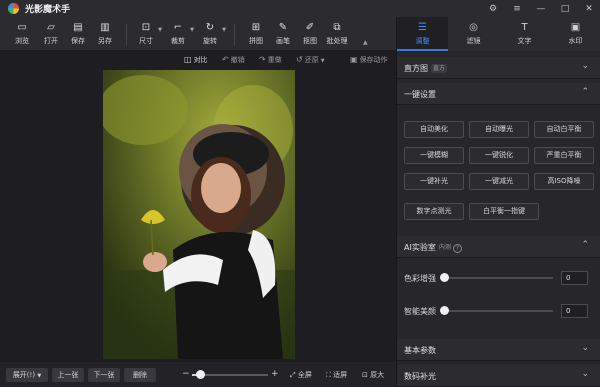 The image size is (600, 387). What do you see at coordinates (283, 33) in the screenshot?
I see `brush-button: ✎ 画笔` at bounding box center [283, 33].